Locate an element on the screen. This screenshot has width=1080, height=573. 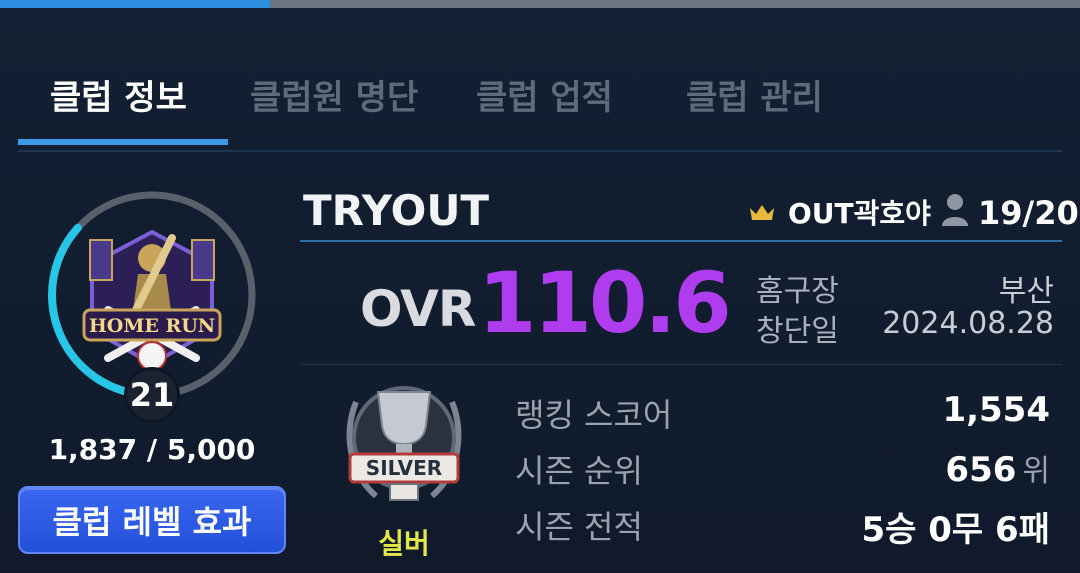
section-divider is located at coordinates (681, 364).